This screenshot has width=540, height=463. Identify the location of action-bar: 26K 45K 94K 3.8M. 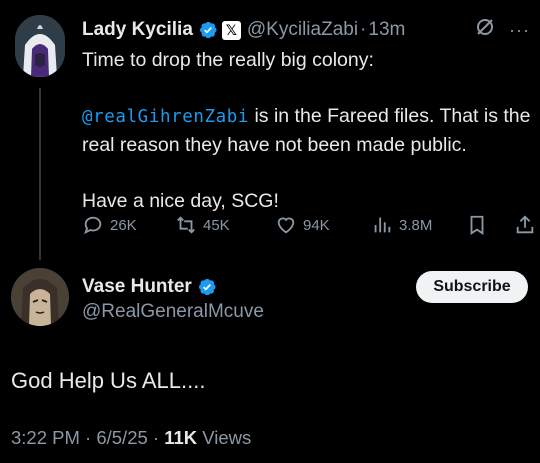
(310, 225).